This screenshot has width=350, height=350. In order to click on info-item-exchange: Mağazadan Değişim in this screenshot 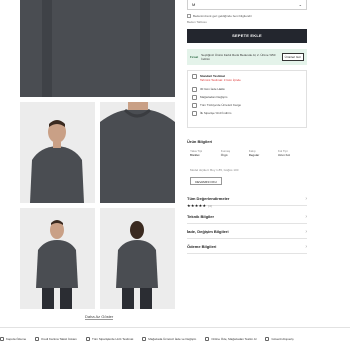, I will do `click(247, 97)`.